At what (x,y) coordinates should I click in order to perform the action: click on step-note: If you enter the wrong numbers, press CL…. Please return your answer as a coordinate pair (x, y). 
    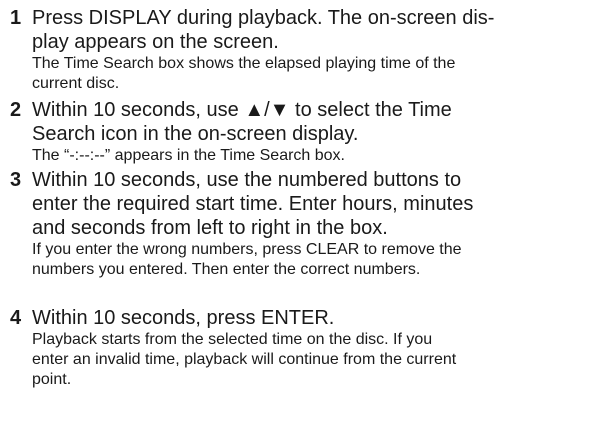
    Looking at the image, I should click on (247, 259).